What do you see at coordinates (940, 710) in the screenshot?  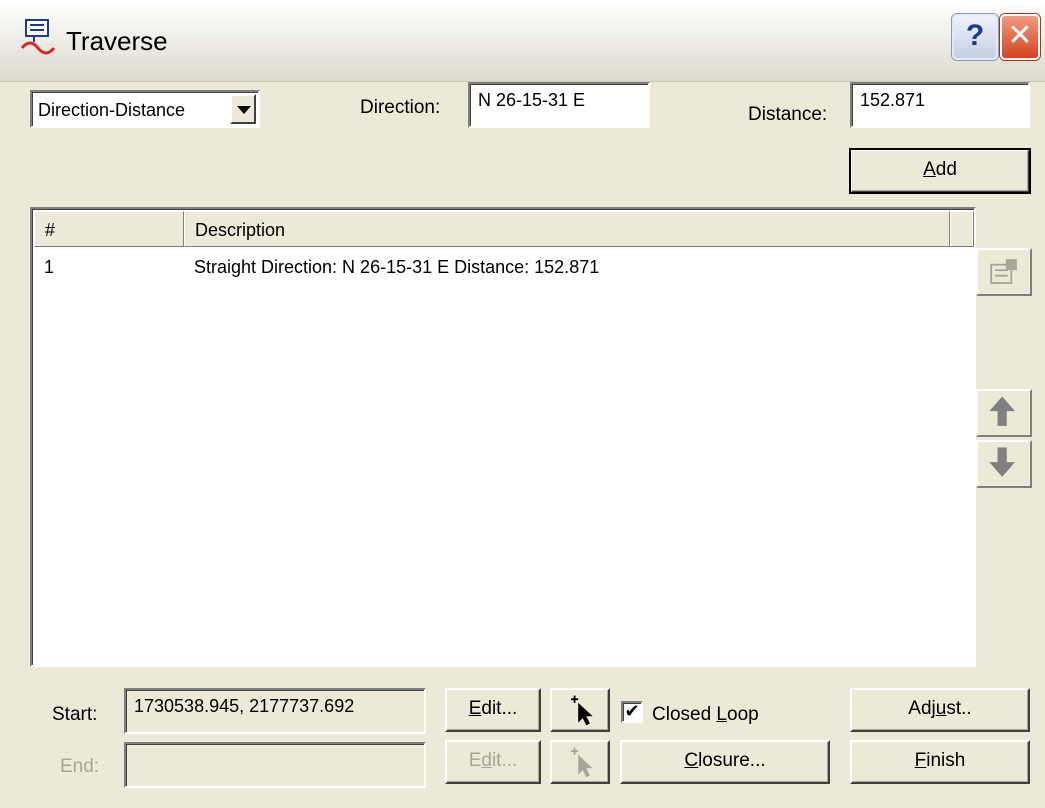 I see `adjust-button: Adjust..` at bounding box center [940, 710].